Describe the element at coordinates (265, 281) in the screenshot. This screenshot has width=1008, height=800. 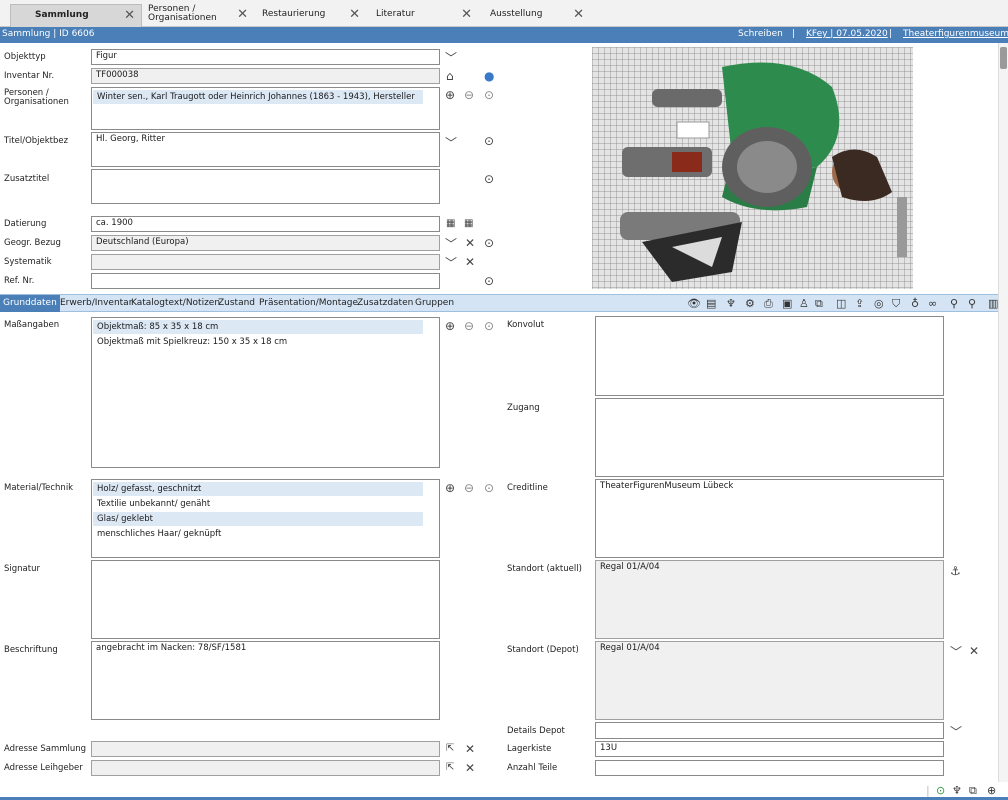
I see `refnr-field` at that location.